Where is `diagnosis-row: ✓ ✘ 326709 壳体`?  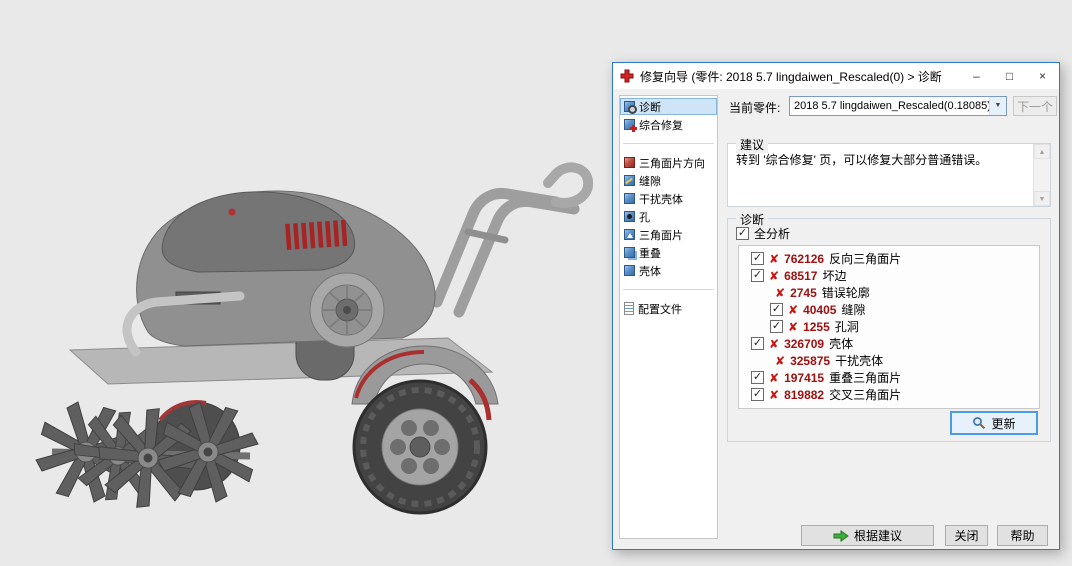
diagnosis-row: ✓ ✘ 326709 壳体 is located at coordinates (895, 343).